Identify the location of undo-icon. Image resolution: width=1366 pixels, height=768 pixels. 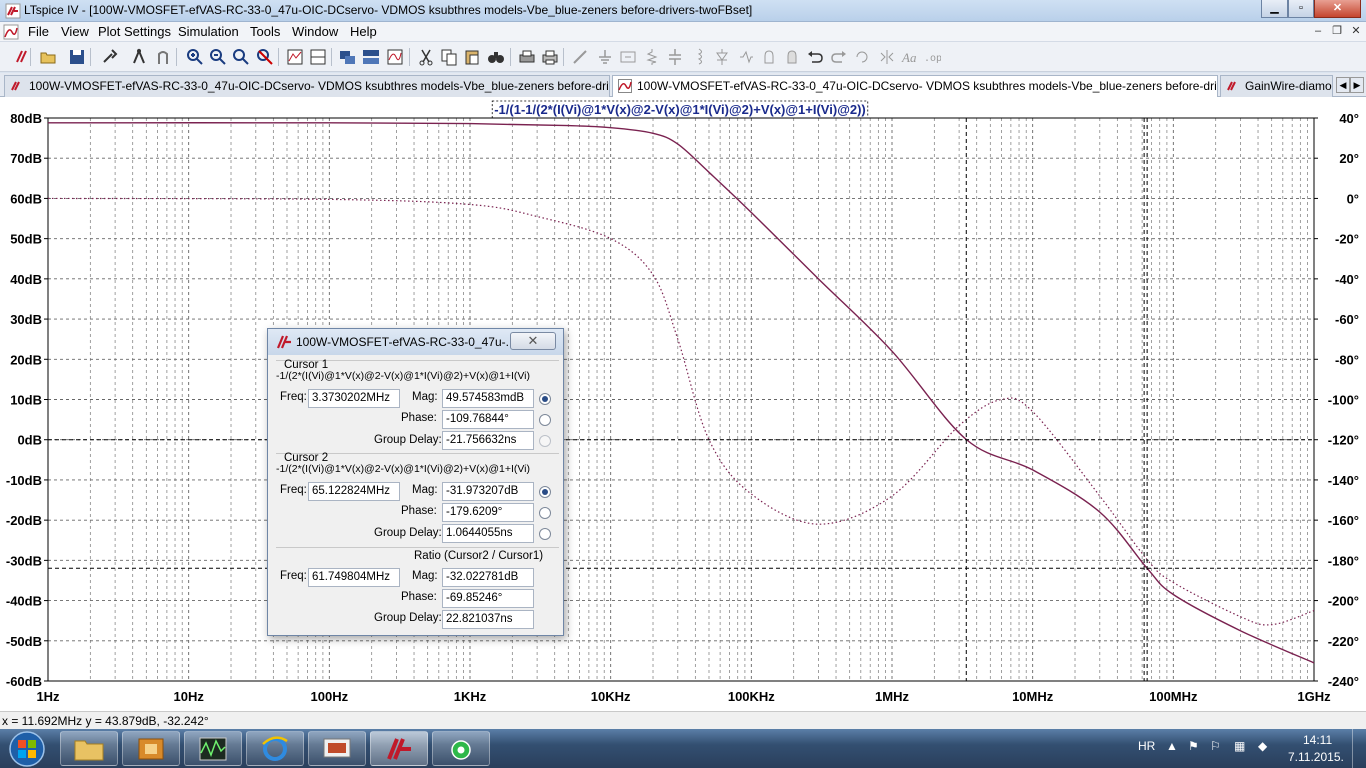
(815, 57).